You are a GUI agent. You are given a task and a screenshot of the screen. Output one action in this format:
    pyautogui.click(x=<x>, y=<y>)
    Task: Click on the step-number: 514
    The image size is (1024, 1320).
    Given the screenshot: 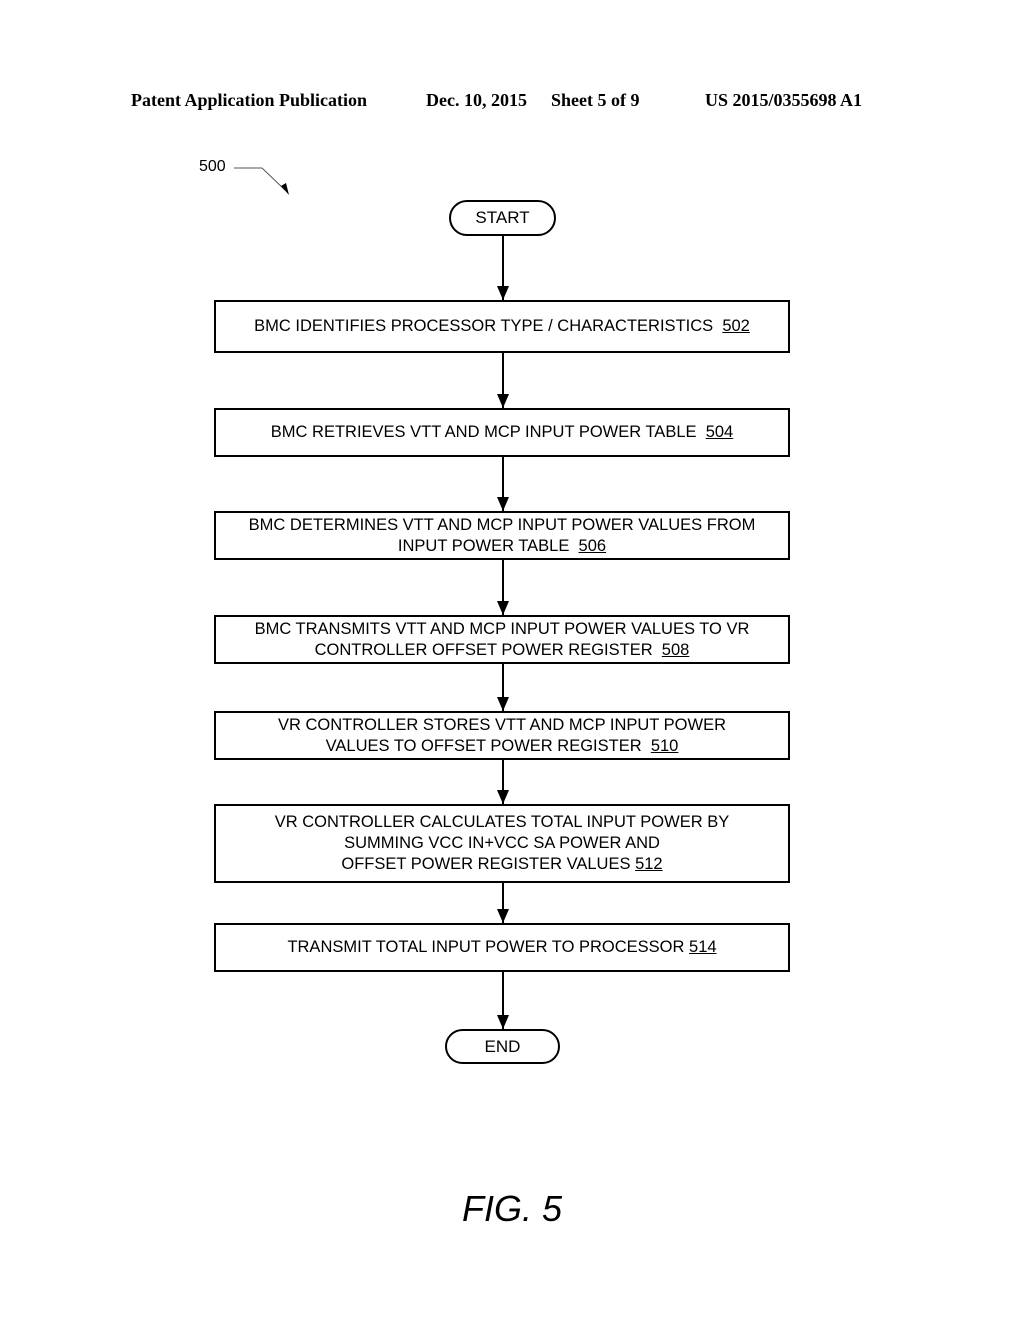 What is the action you would take?
    pyautogui.click(x=703, y=947)
    